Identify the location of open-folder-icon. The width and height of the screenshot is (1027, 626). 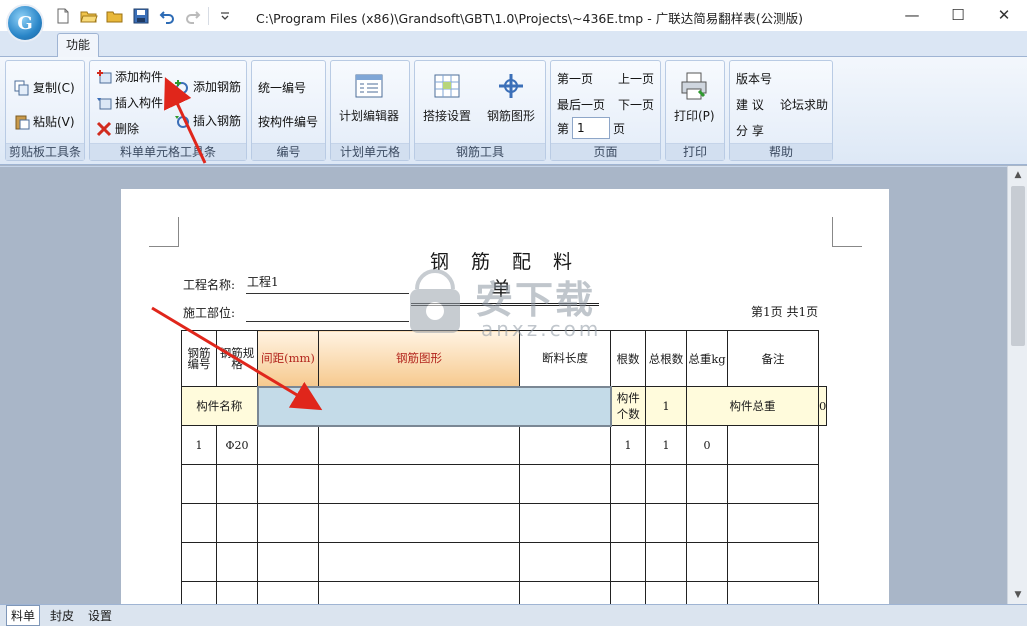
(114, 16).